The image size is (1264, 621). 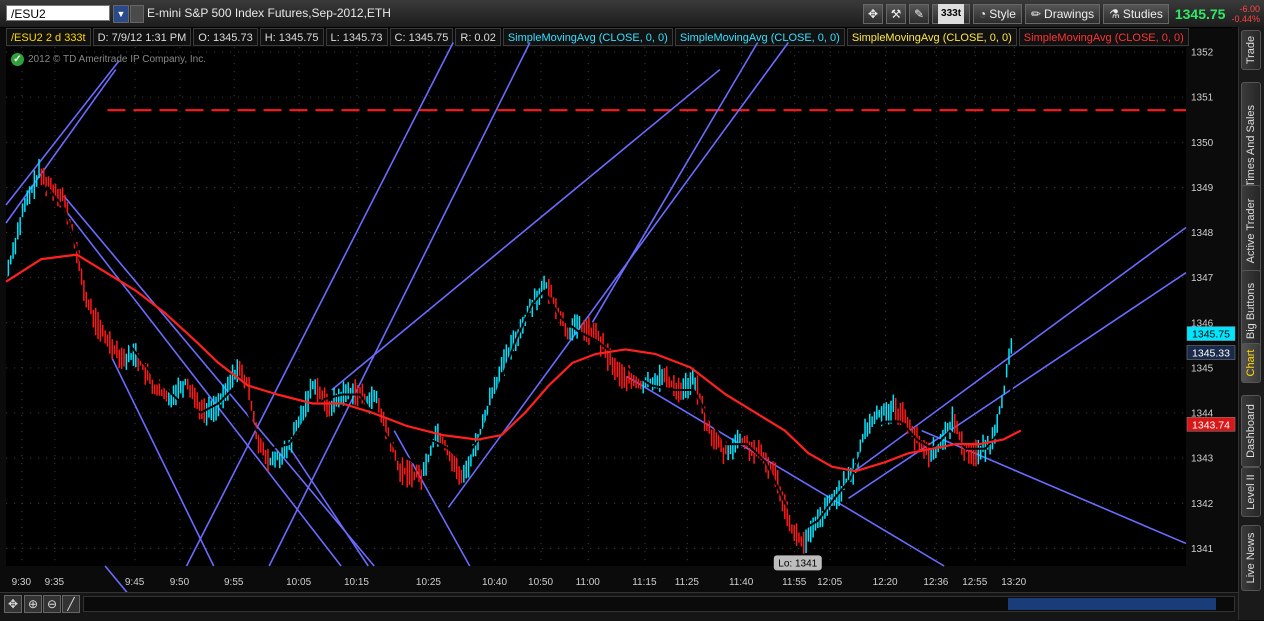 I want to click on tab-active-trader: Active Trader, so click(x=1251, y=231).